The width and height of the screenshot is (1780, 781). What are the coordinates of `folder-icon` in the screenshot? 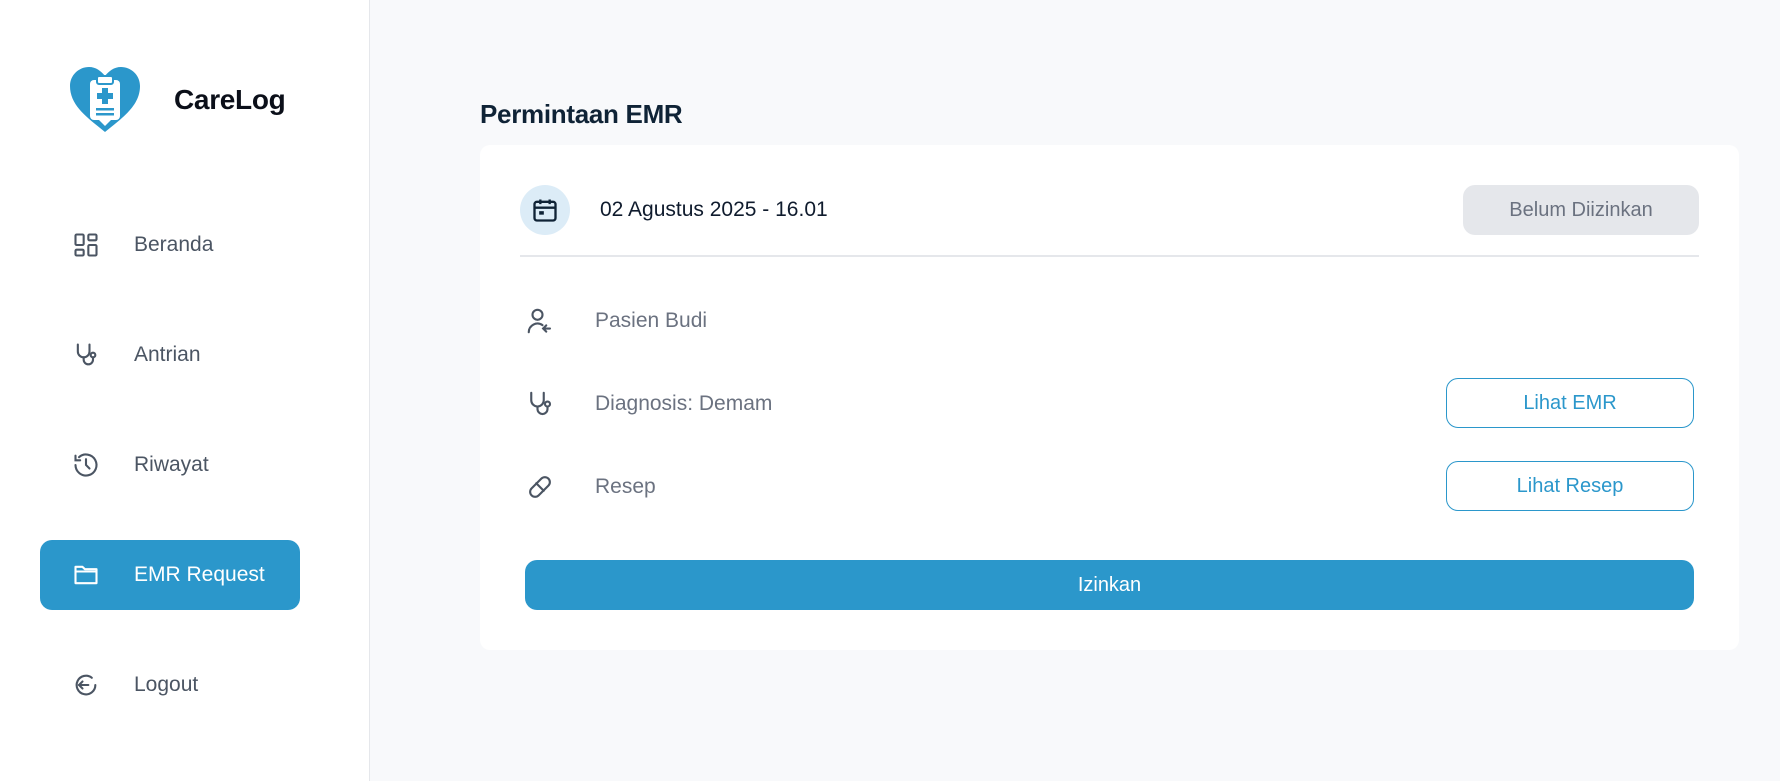 It's located at (86, 575).